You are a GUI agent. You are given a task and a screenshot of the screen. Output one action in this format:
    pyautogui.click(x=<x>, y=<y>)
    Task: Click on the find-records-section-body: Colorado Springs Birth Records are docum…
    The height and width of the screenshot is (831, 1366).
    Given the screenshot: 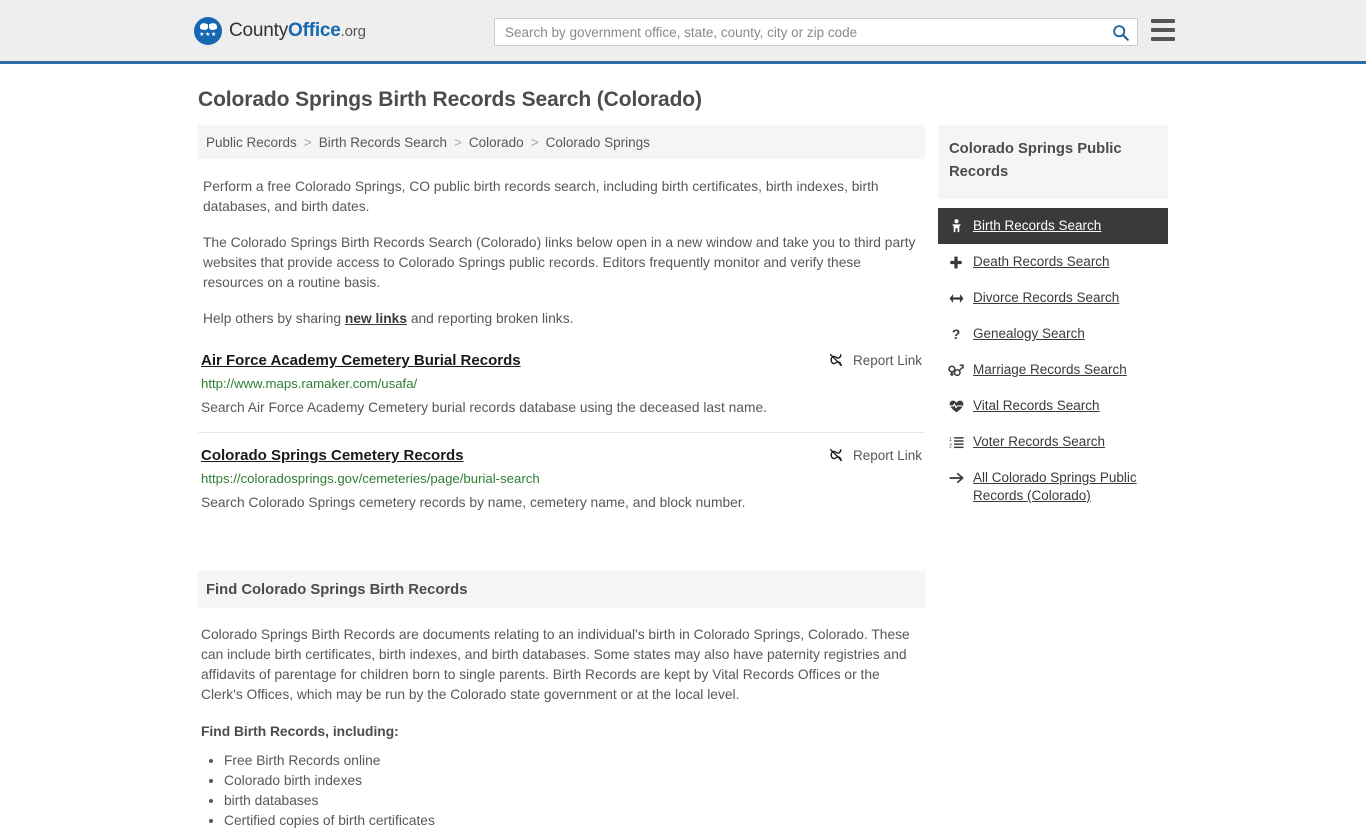 What is the action you would take?
    pyautogui.click(x=561, y=728)
    